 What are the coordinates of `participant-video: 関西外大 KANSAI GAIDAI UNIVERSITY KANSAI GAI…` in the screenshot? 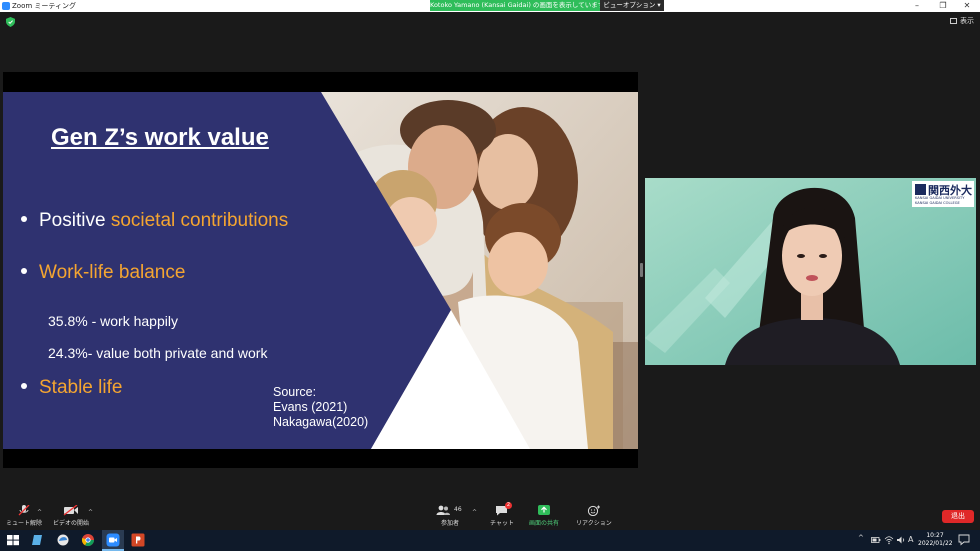 It's located at (810, 271).